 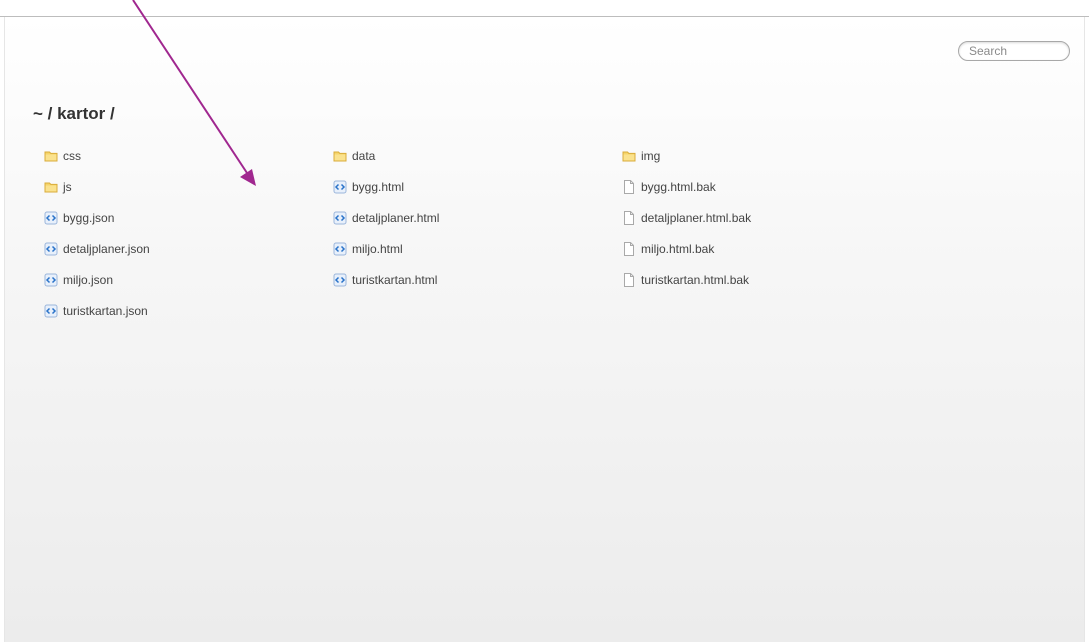 What do you see at coordinates (766, 156) in the screenshot?
I see `folder-item: img` at bounding box center [766, 156].